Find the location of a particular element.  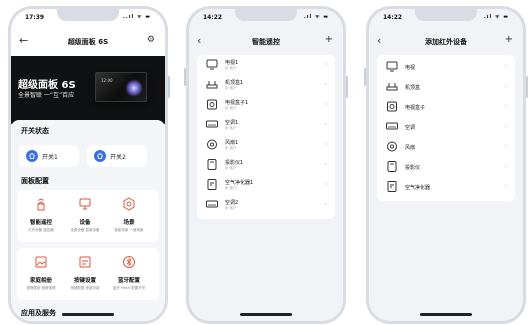

item-name: 电视1 is located at coordinates (232, 63).